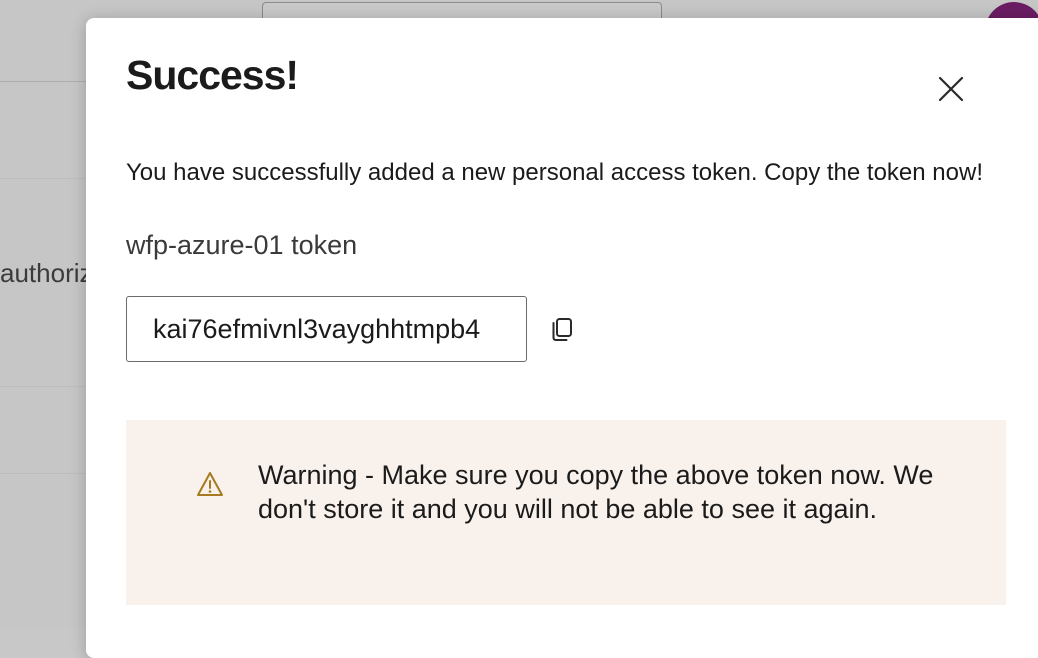 The width and height of the screenshot is (1038, 658). I want to click on warning-icon, so click(210, 484).